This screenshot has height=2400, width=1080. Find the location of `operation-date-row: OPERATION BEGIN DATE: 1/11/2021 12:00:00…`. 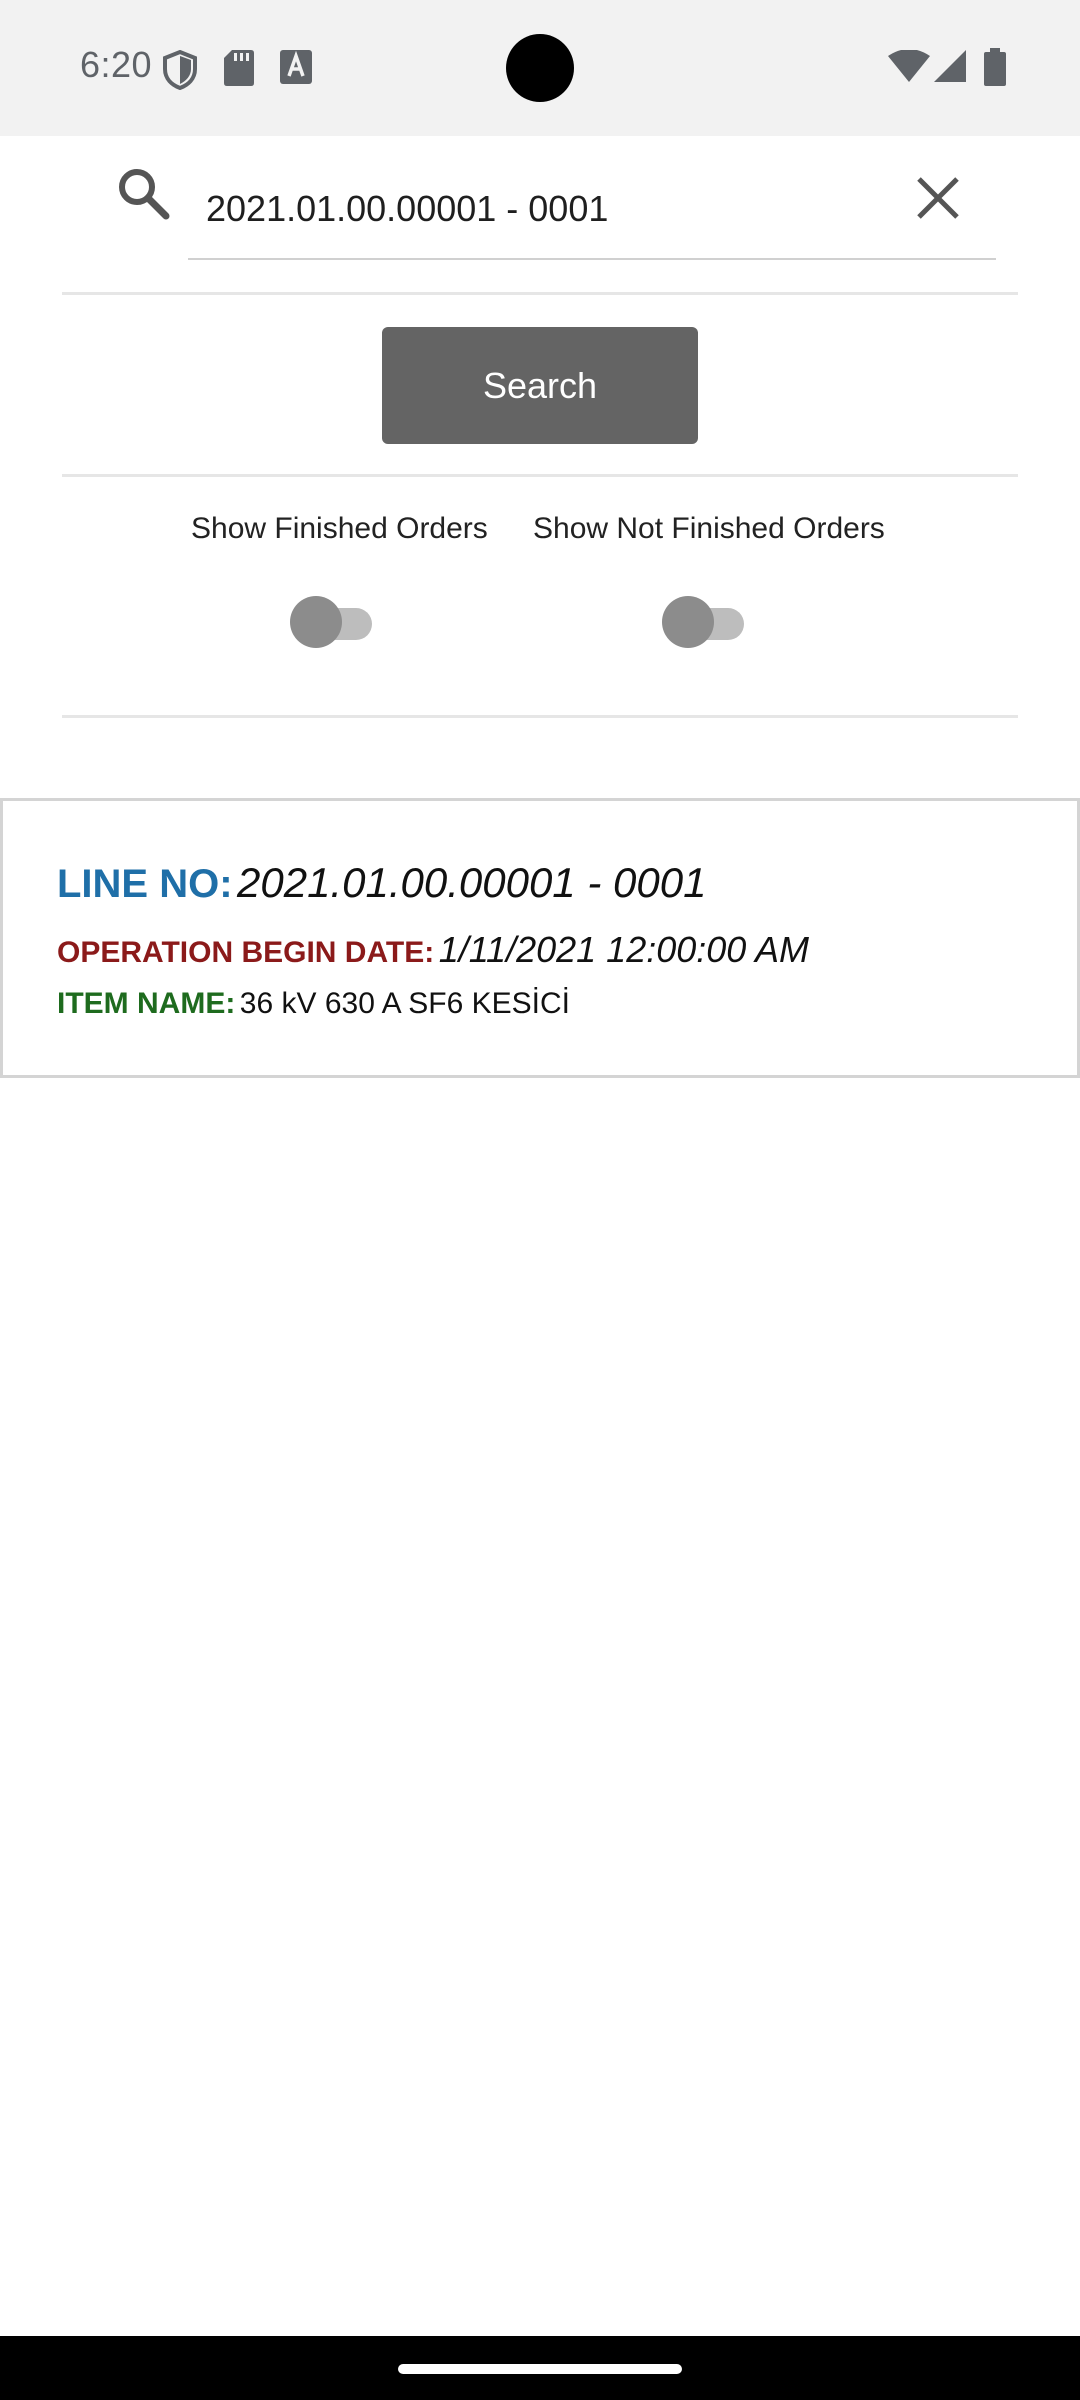

operation-date-row: OPERATION BEGIN DATE: 1/11/2021 12:00:00… is located at coordinates (433, 950).